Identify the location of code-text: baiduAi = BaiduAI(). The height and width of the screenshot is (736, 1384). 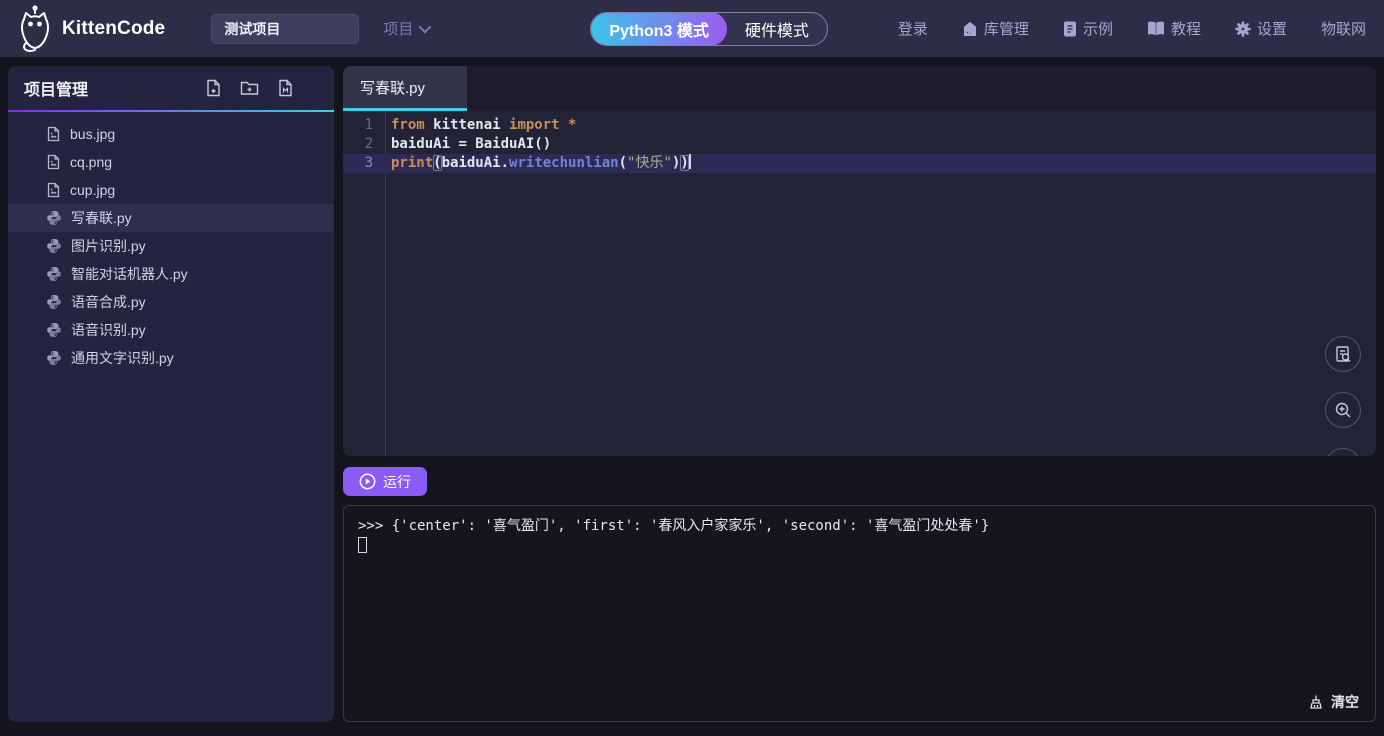
(471, 144).